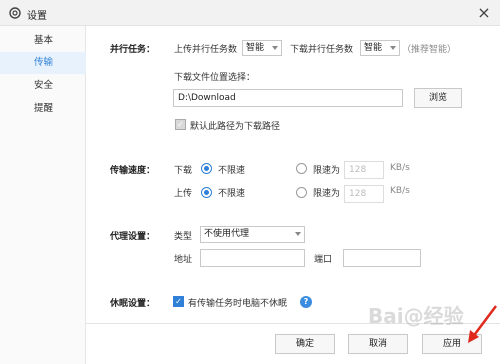 Image resolution: width=500 pixels, height=364 pixels. Describe the element at coordinates (133, 304) in the screenshot. I see `sleep-section-label: 休眠设置：` at that location.